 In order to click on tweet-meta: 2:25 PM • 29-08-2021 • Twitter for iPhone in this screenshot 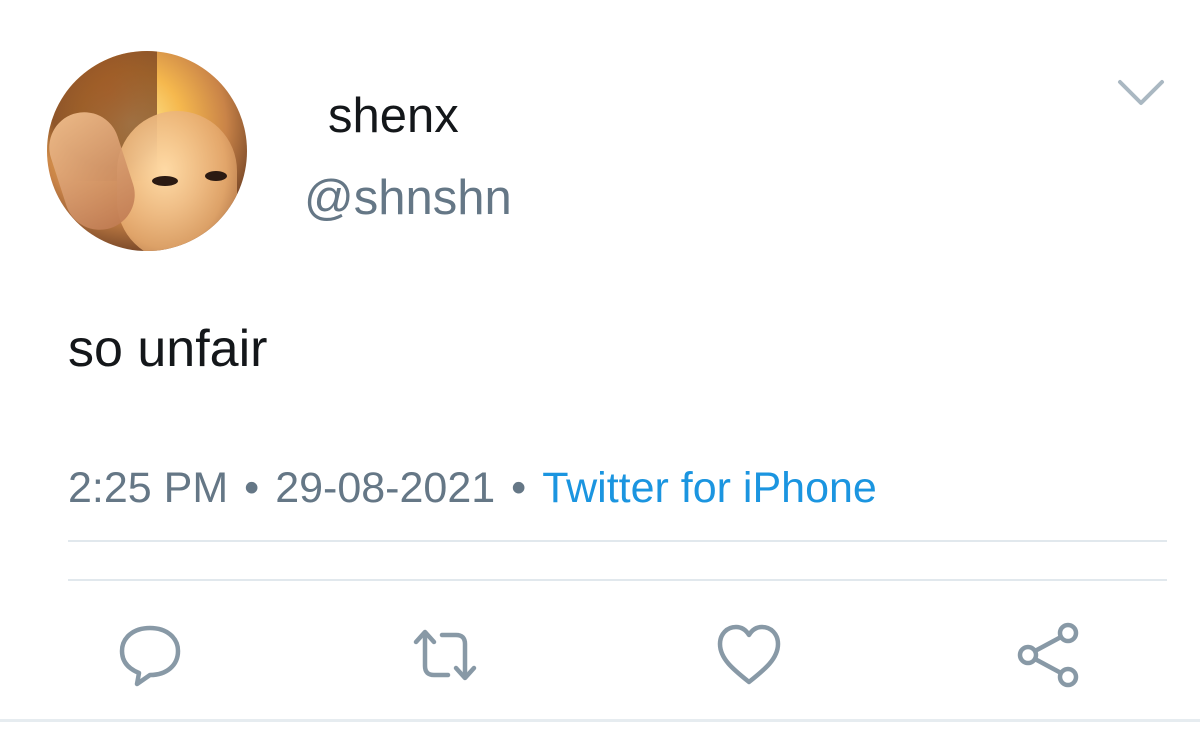, I will do `click(472, 488)`.